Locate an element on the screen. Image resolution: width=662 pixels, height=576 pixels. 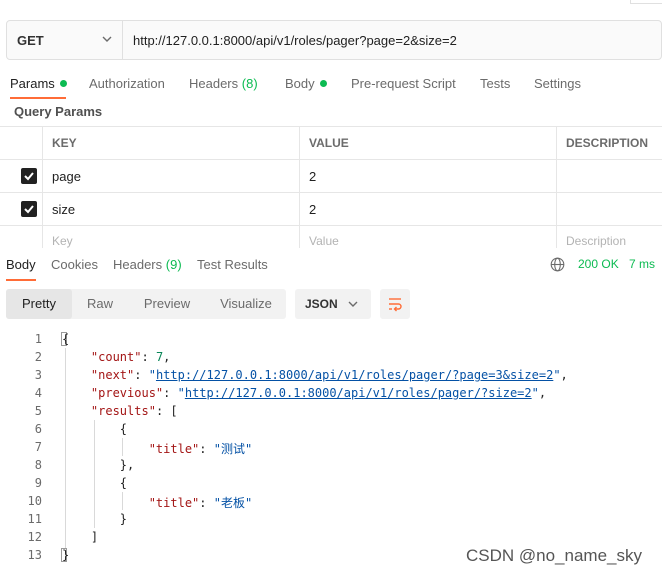
tab-body: Body is located at coordinates (306, 83).